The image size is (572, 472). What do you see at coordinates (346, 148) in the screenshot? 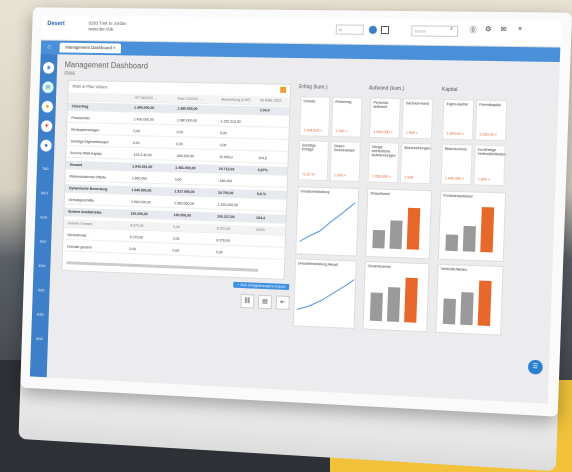
I see `kpi-label: Zinsen Gewinnanteil` at bounding box center [346, 148].